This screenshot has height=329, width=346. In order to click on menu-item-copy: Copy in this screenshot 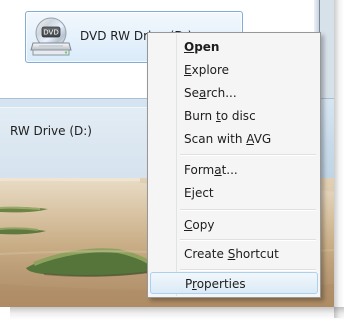, I will do `click(234, 225)`.